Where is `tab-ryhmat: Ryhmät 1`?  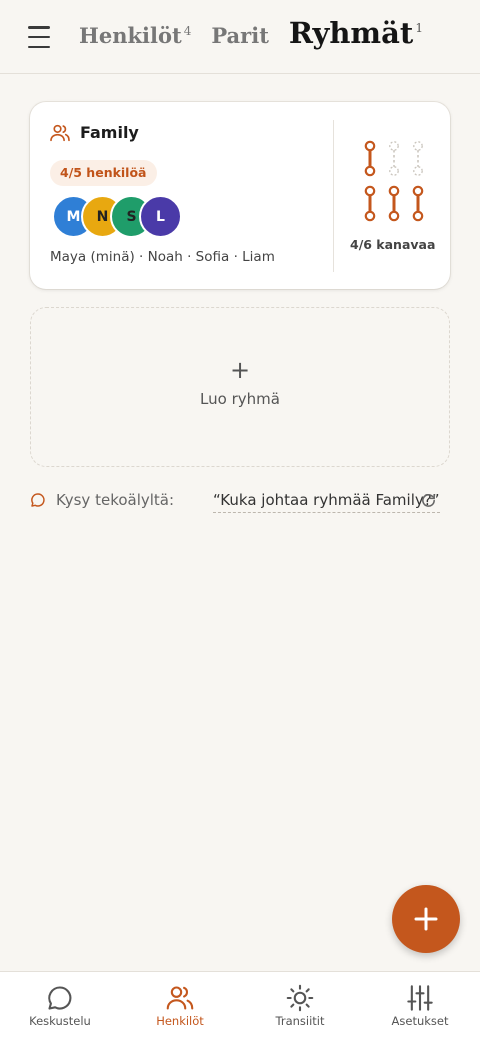 tab-ryhmat: Ryhmät 1 is located at coordinates (356, 33).